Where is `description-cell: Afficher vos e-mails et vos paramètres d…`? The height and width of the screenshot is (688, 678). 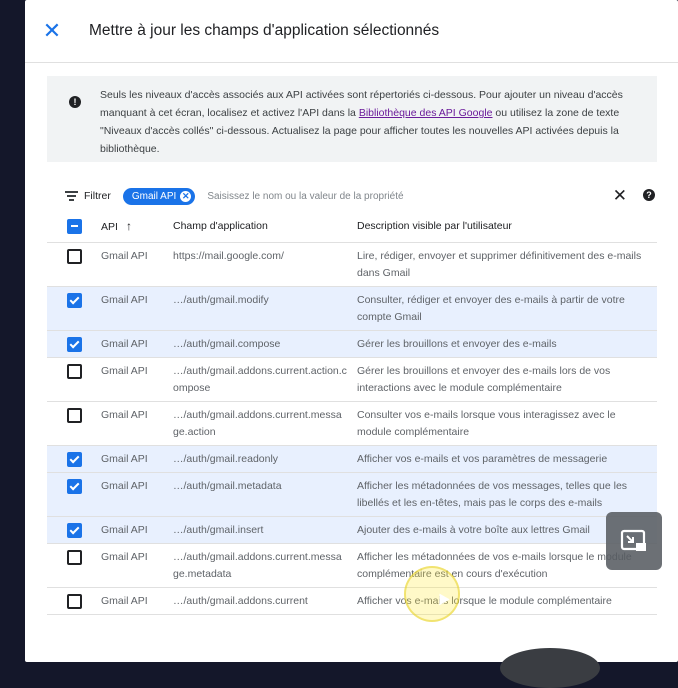
description-cell: Afficher vos e-mails et vos paramètres d… is located at coordinates (482, 459).